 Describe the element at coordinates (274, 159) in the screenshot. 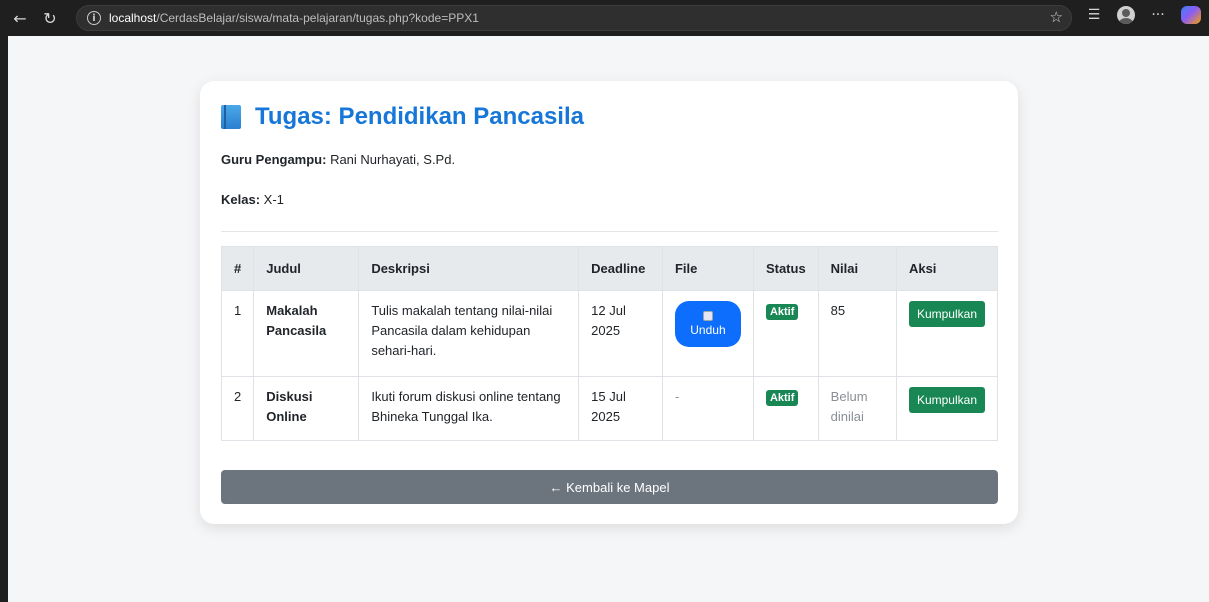

I see `teacher-label: Guru Pengampu:` at that location.